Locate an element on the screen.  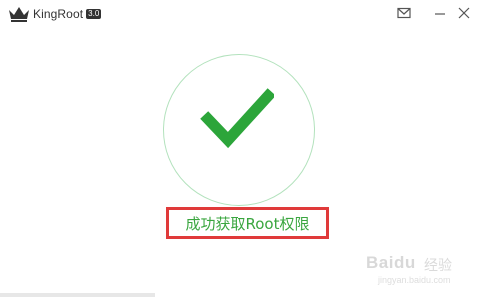
crown-logo-icon is located at coordinates (19, 14).